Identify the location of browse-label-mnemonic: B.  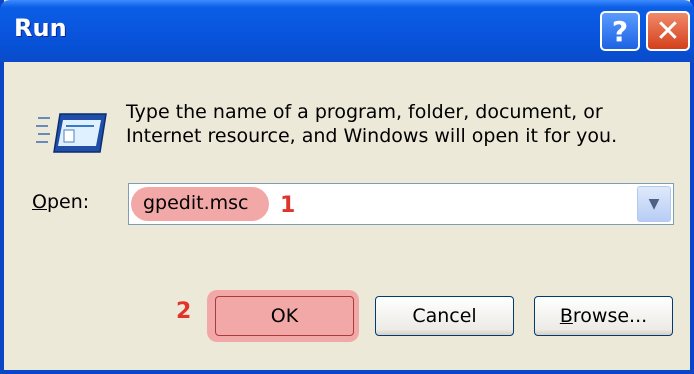
(566, 316).